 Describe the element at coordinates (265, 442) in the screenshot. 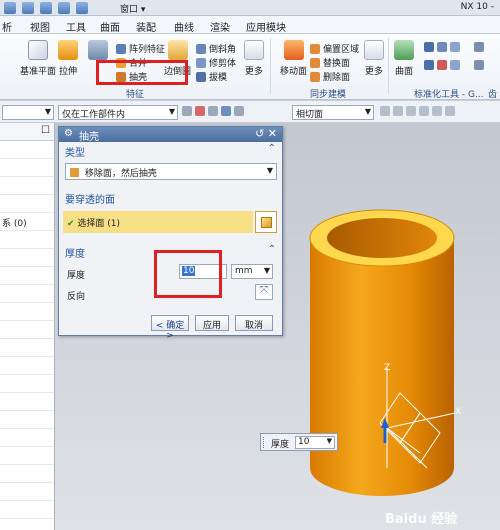

I see `grip-icon` at that location.